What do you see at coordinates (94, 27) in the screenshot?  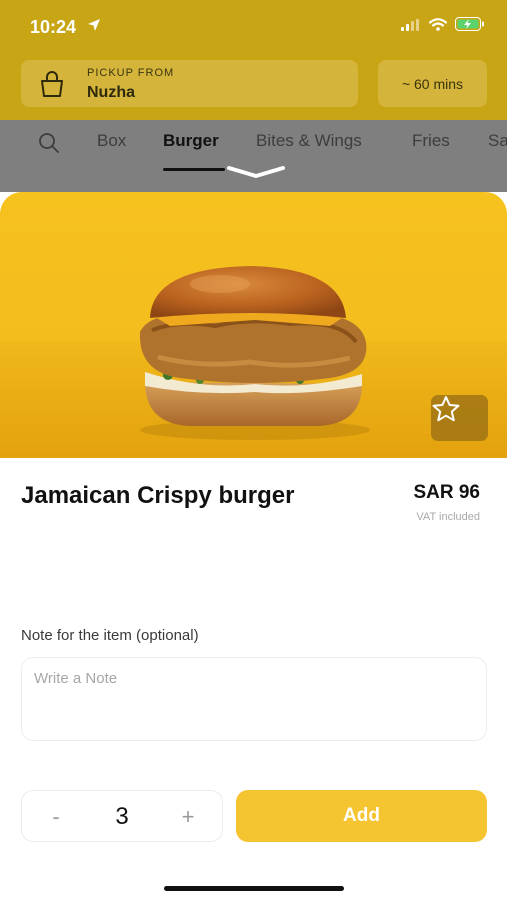 I see `location-arrow-icon` at bounding box center [94, 27].